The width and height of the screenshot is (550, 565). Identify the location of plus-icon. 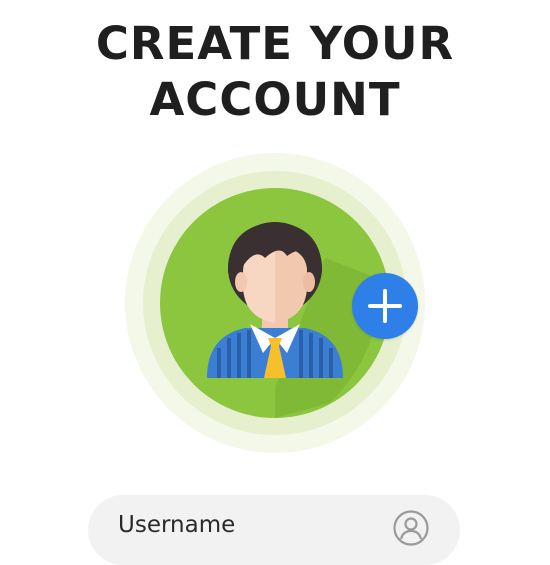
(385, 306).